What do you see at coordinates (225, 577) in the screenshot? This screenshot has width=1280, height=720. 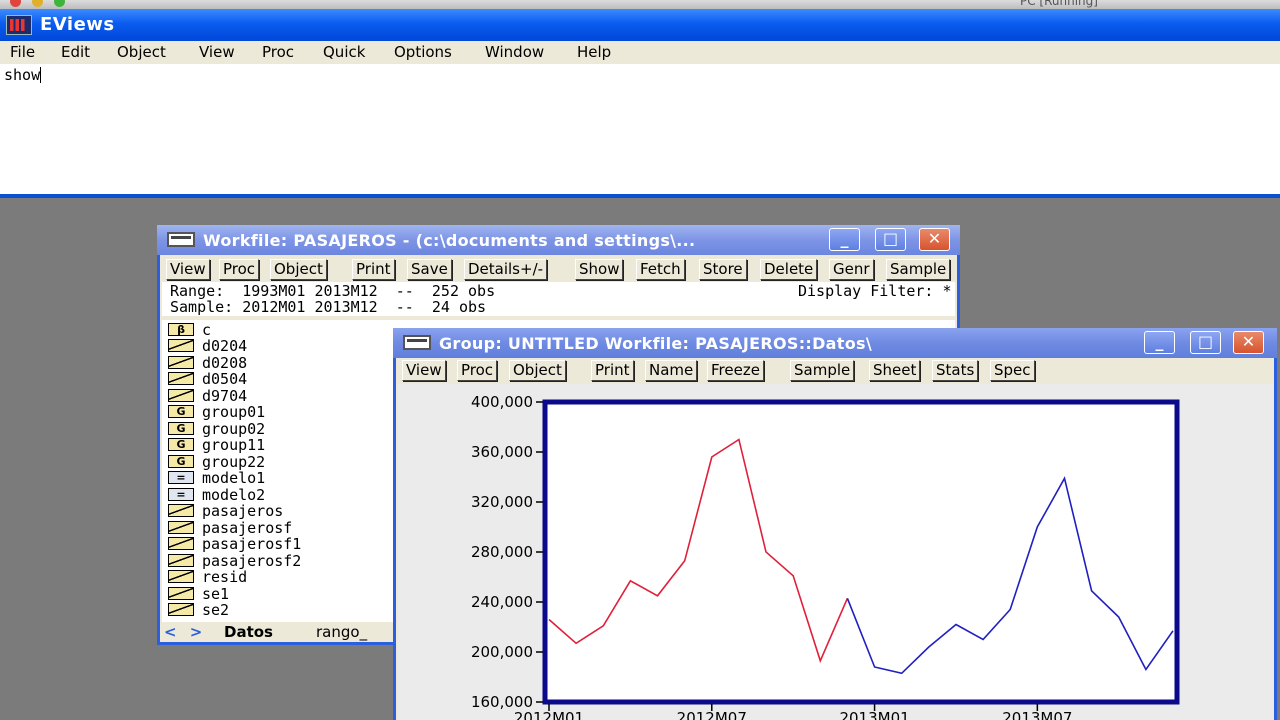 I see `object-name: resid` at bounding box center [225, 577].